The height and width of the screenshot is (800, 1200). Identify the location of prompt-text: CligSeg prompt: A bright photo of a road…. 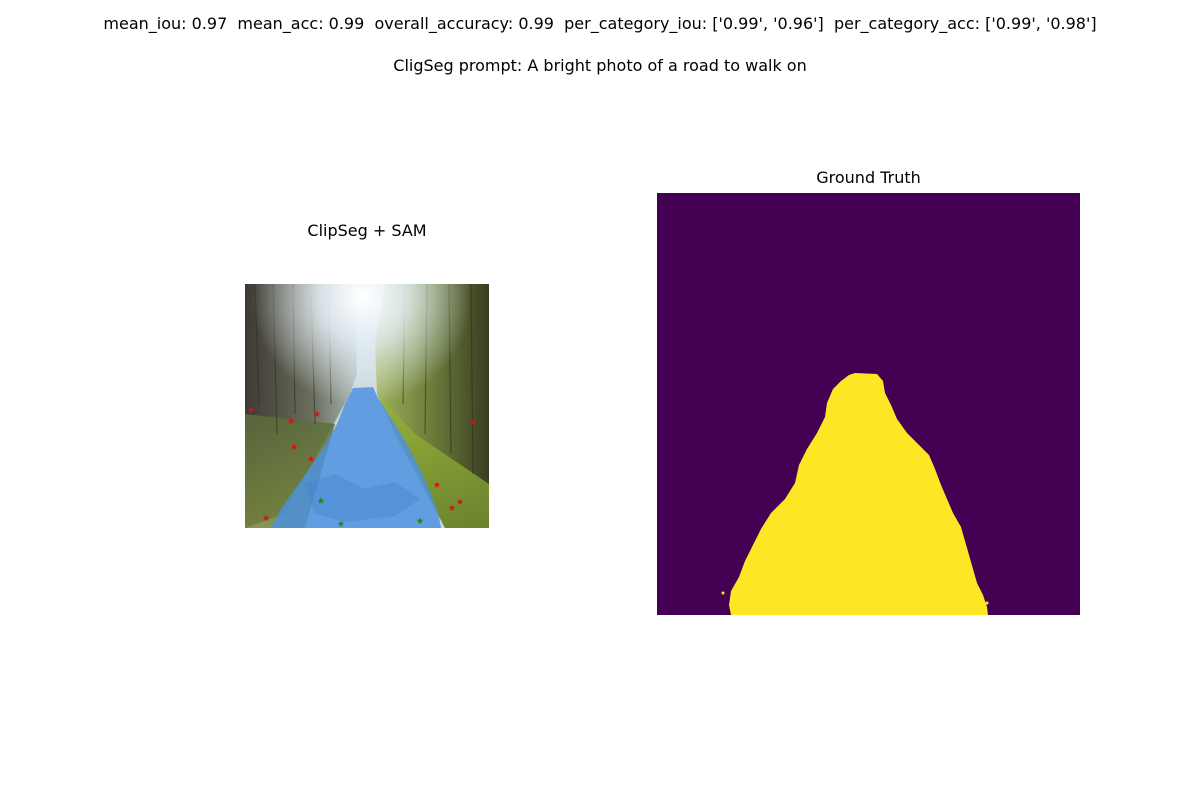
(600, 65).